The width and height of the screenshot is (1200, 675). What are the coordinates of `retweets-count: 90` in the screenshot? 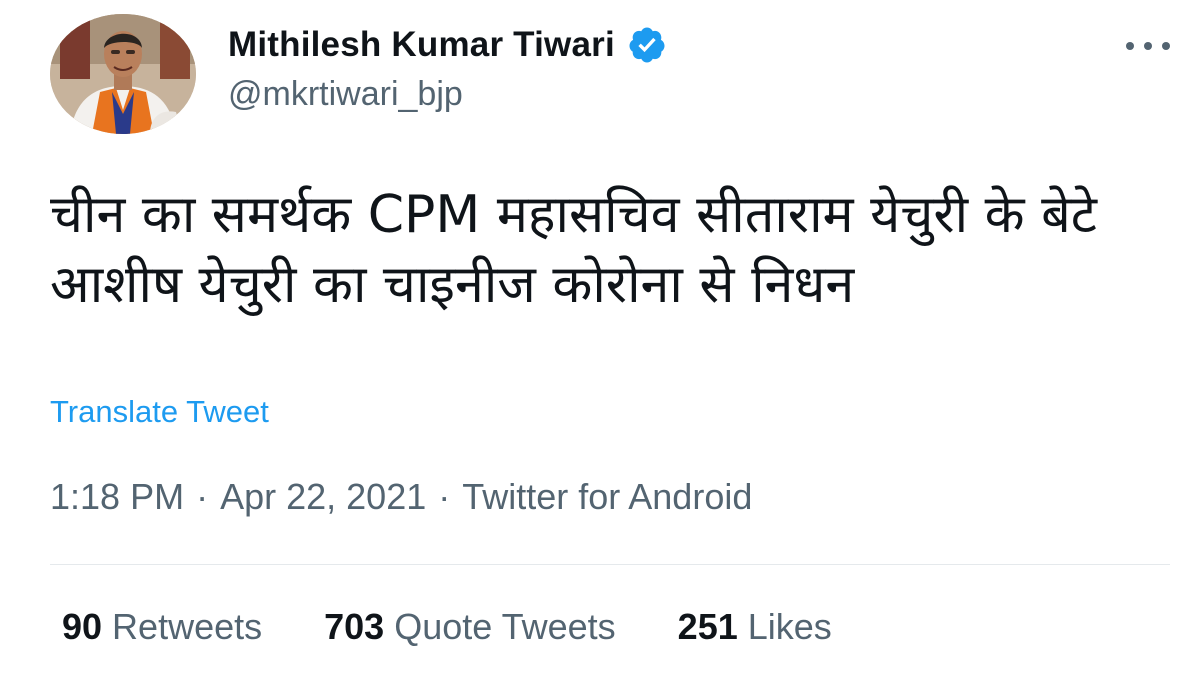 It's located at (82, 626).